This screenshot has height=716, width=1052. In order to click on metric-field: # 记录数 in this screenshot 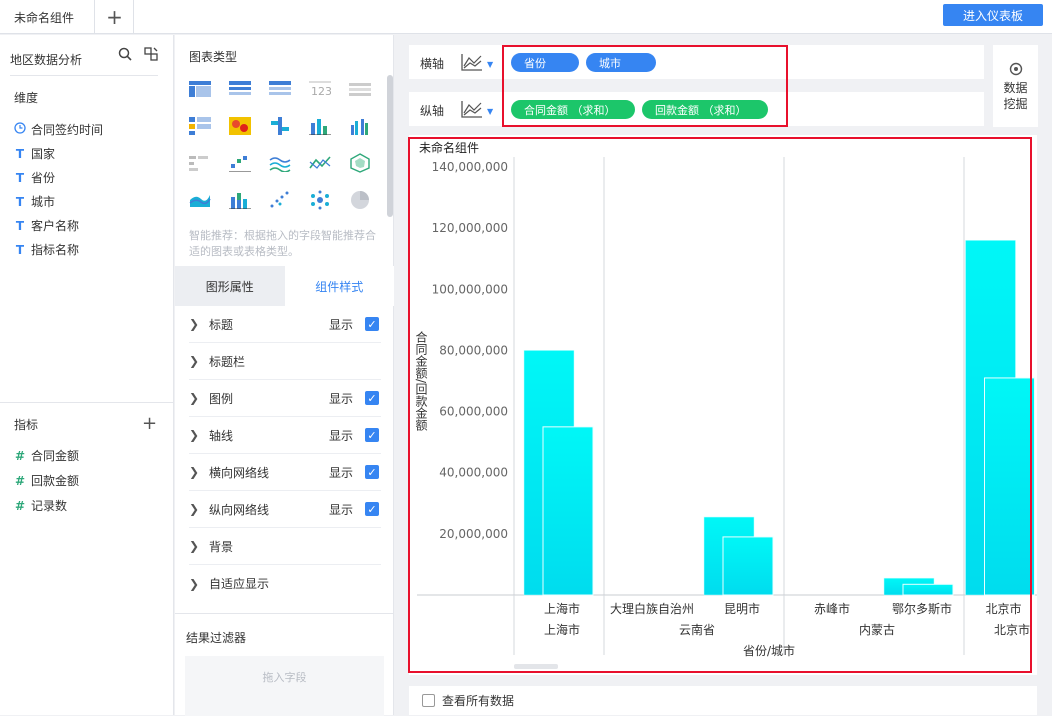, I will do `click(40, 505)`.